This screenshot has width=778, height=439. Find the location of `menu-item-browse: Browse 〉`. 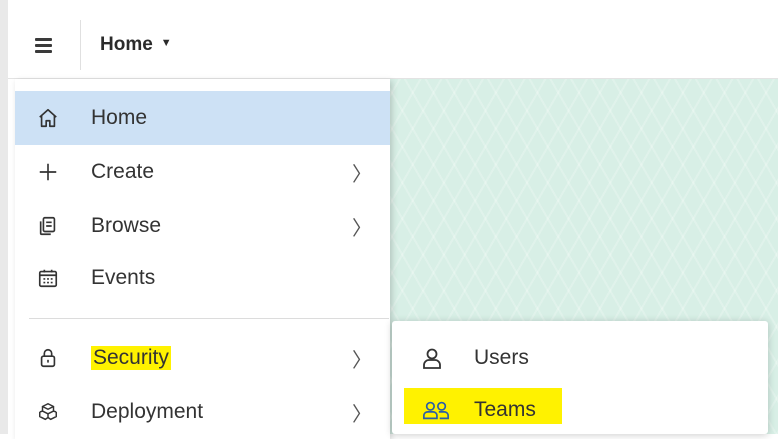

menu-item-browse: Browse 〉 is located at coordinates (202, 226).